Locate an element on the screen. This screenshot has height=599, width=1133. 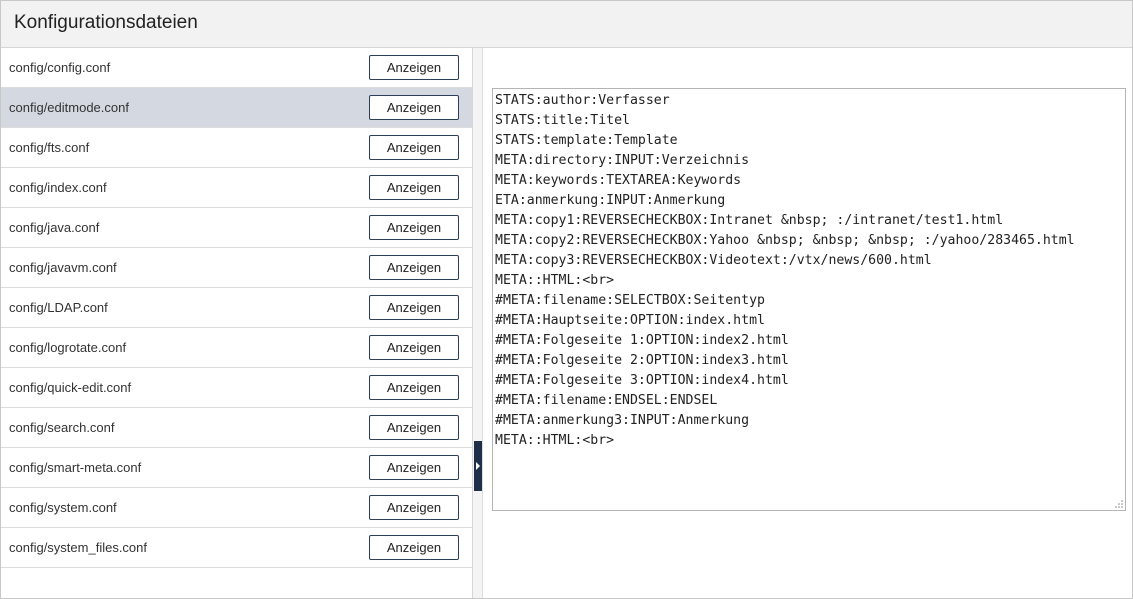
file-row: config/logrotate.conf Anzeigen is located at coordinates (236, 348).